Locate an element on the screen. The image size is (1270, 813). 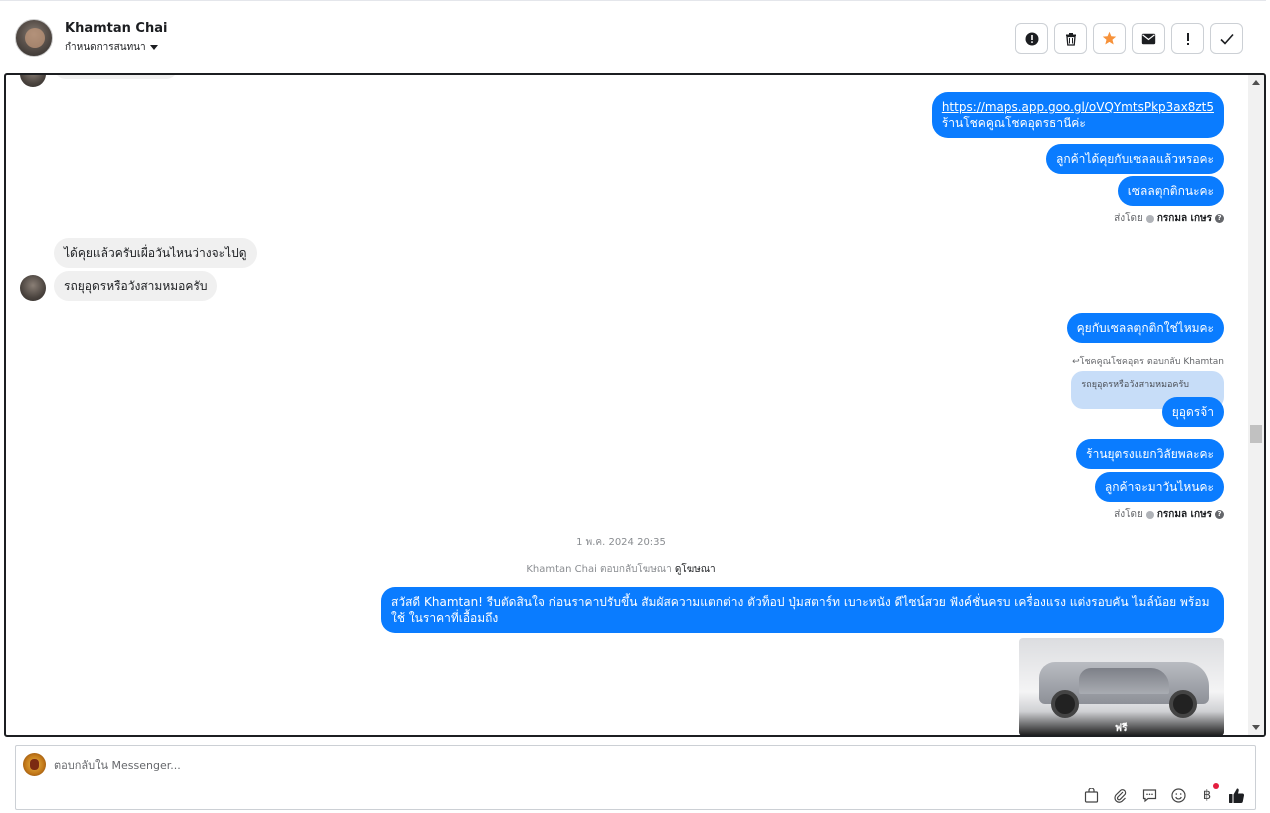
conversation-actions is located at coordinates (1129, 38).